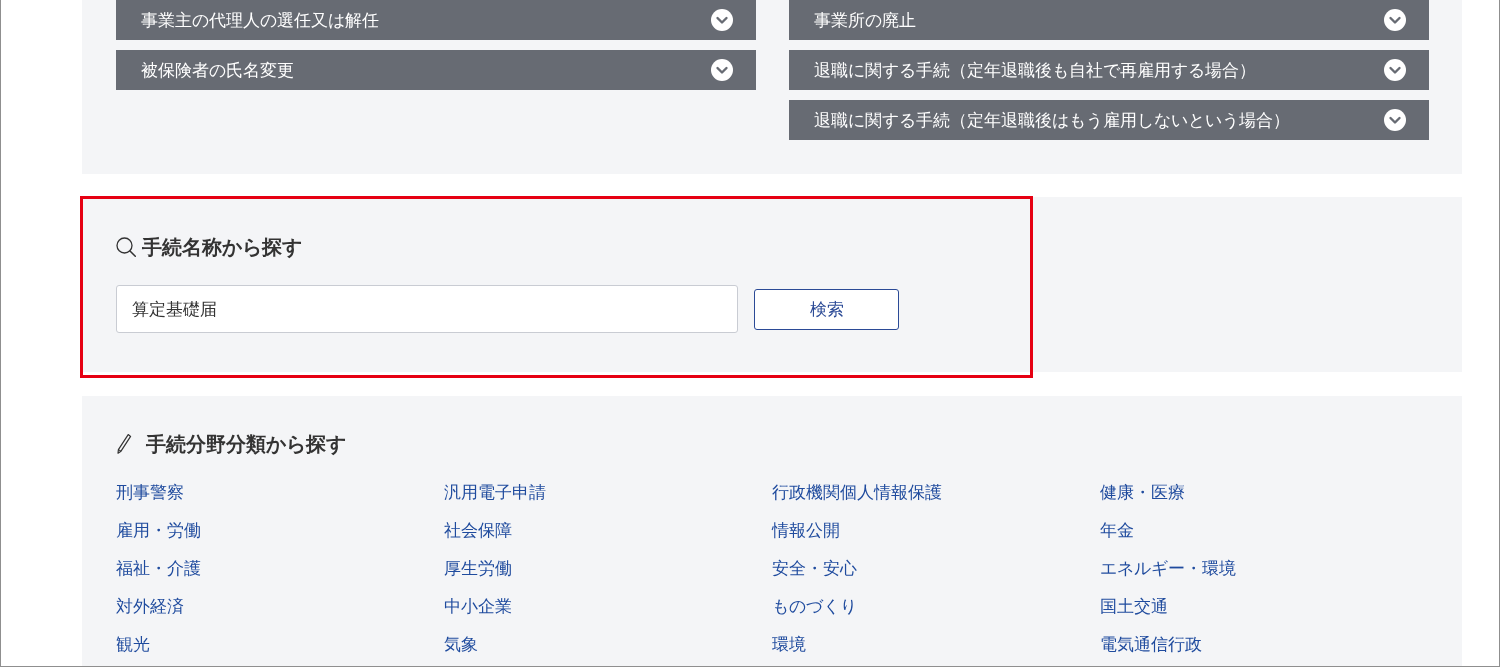 The width and height of the screenshot is (1500, 670). Describe the element at coordinates (158, 530) in the screenshot. I see `category-link: 雇用・労働` at that location.